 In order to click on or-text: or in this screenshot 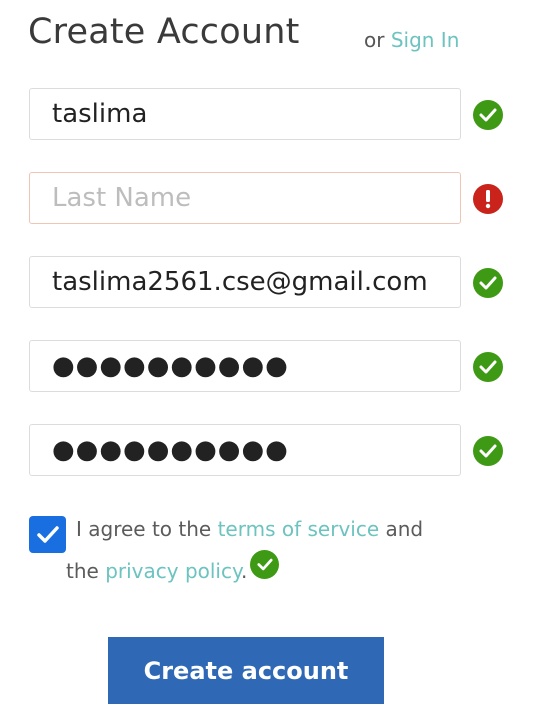, I will do `click(374, 40)`.